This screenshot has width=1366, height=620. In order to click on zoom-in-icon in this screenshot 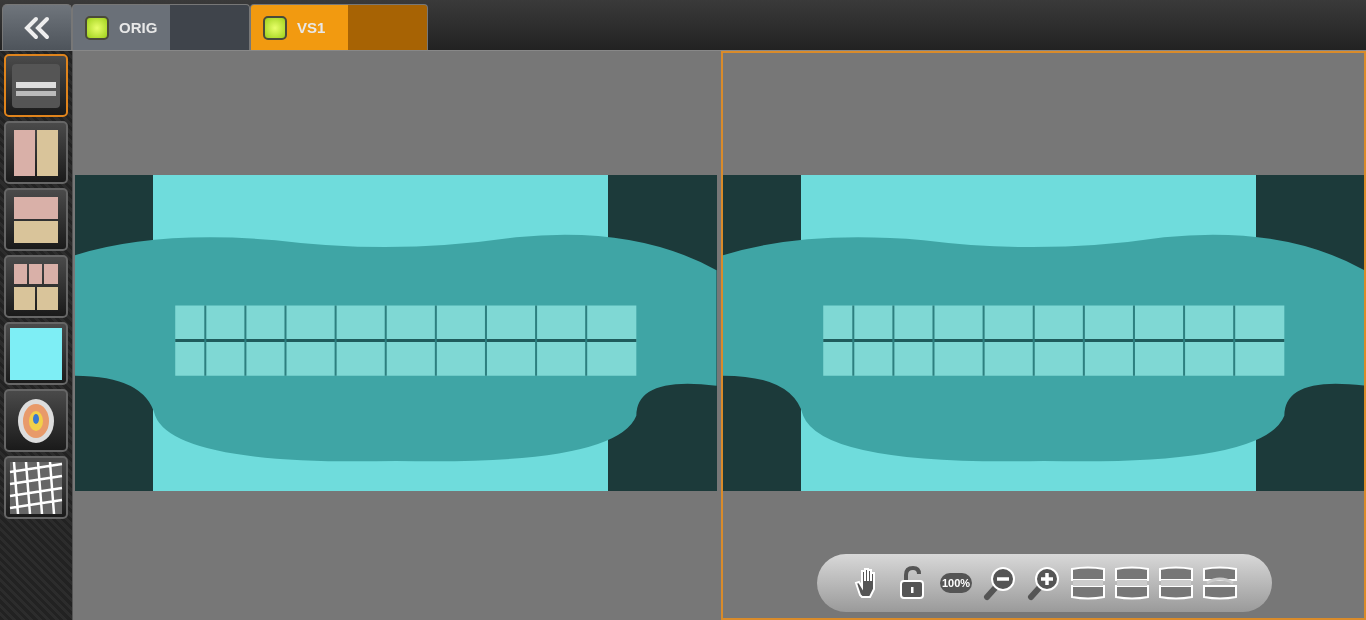, I will do `click(1044, 583)`.